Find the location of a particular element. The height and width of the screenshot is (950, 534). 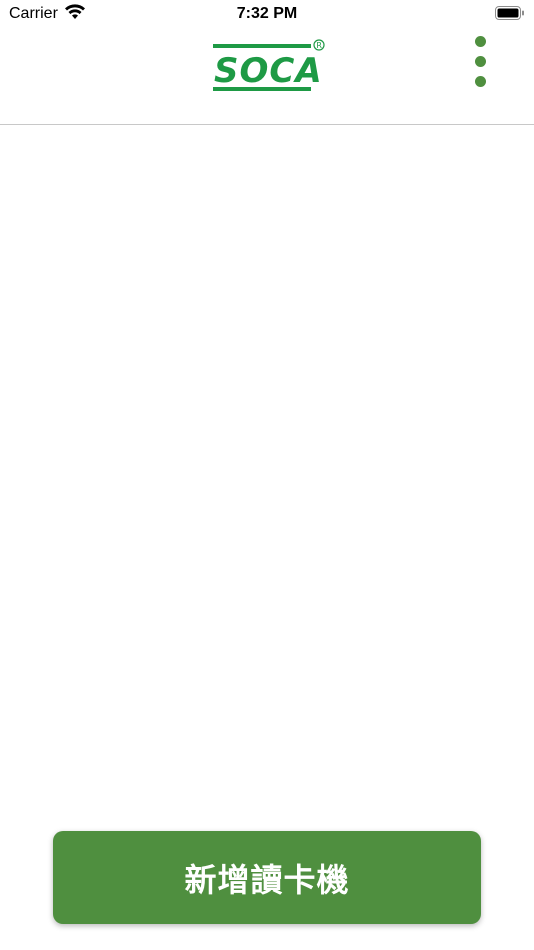

clock-time: 7:32 PM is located at coordinates (267, 13).